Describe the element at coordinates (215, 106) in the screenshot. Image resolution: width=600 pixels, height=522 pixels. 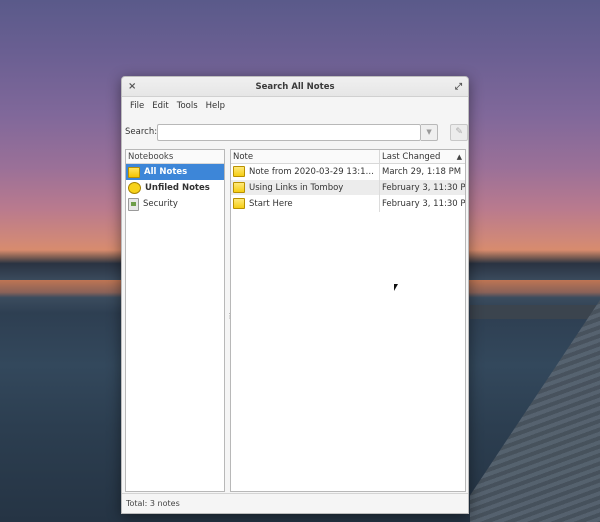
I see `menu-help: Help` at that location.